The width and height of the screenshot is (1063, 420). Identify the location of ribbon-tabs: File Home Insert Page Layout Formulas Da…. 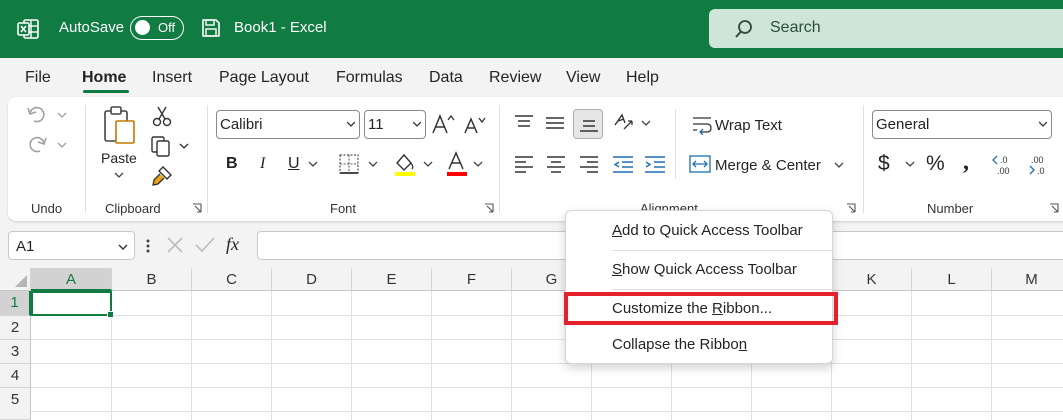
(531, 77).